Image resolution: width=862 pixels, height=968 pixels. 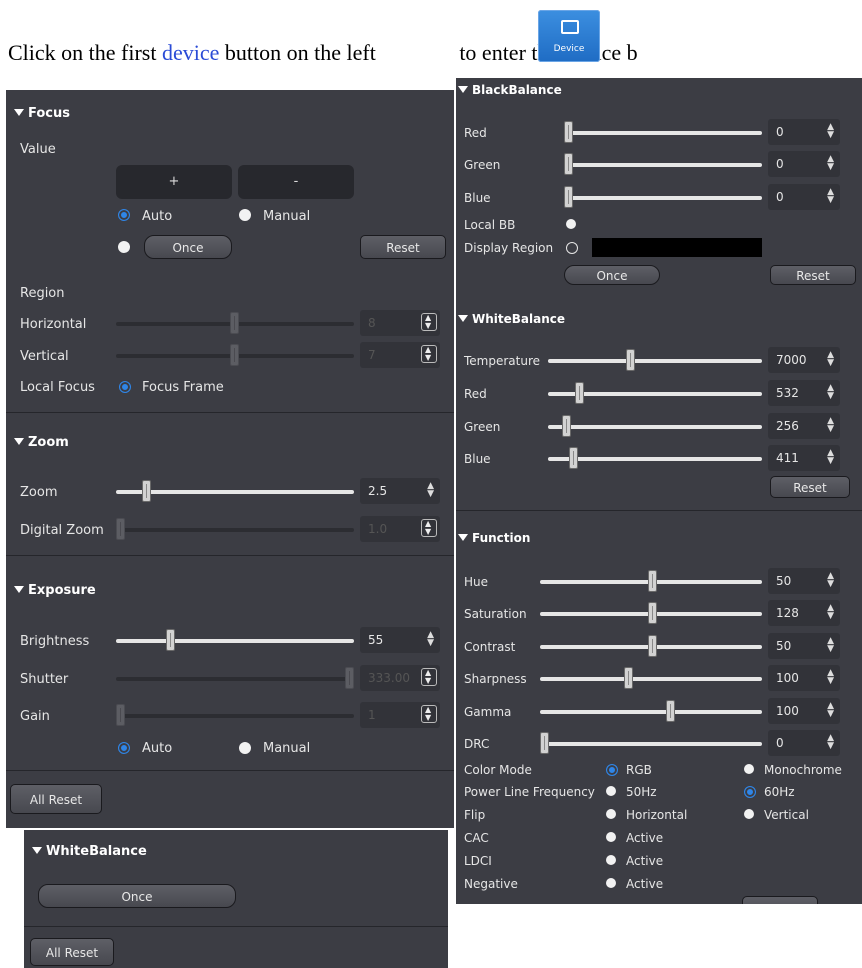 I want to click on bb-blue-handle, so click(x=568, y=197).